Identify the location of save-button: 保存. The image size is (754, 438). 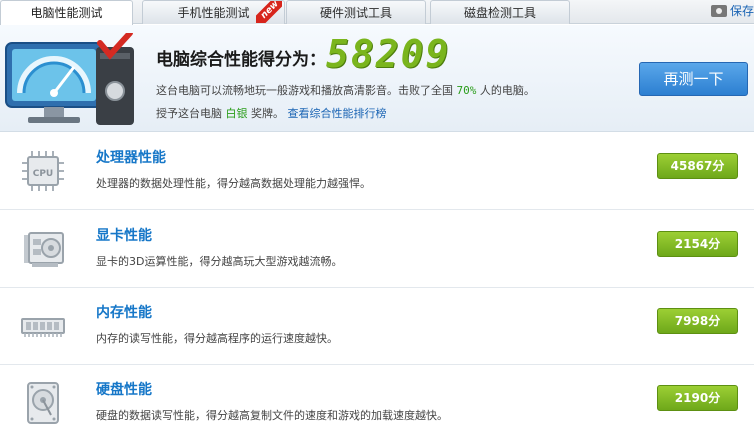
(732, 10).